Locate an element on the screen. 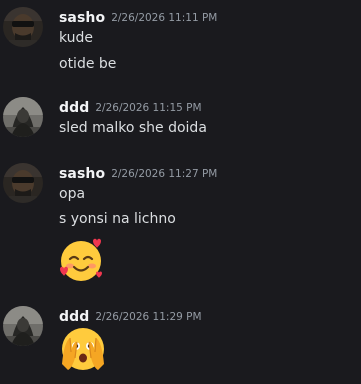 This screenshot has height=384, width=361. message-text: otide be is located at coordinates (88, 64).